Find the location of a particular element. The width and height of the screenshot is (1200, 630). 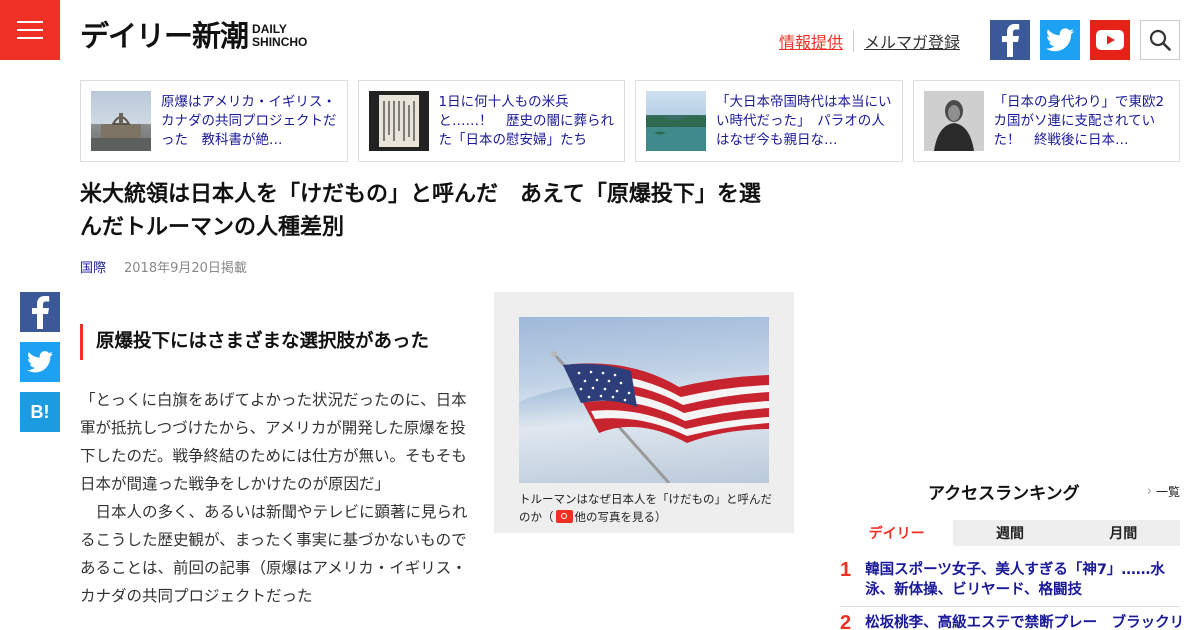

more-photos-link: 他の写真を見る is located at coordinates (615, 517).